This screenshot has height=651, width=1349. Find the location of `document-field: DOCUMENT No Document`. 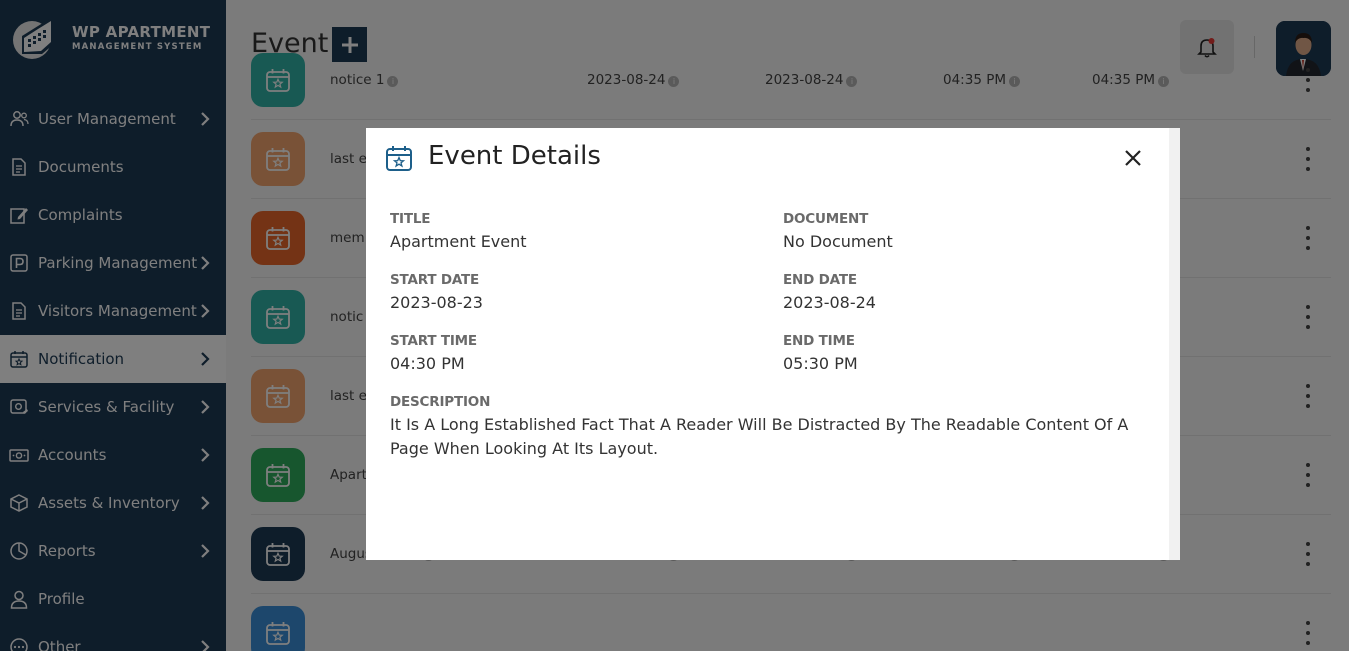

document-field: DOCUMENT No Document is located at coordinates (838, 231).